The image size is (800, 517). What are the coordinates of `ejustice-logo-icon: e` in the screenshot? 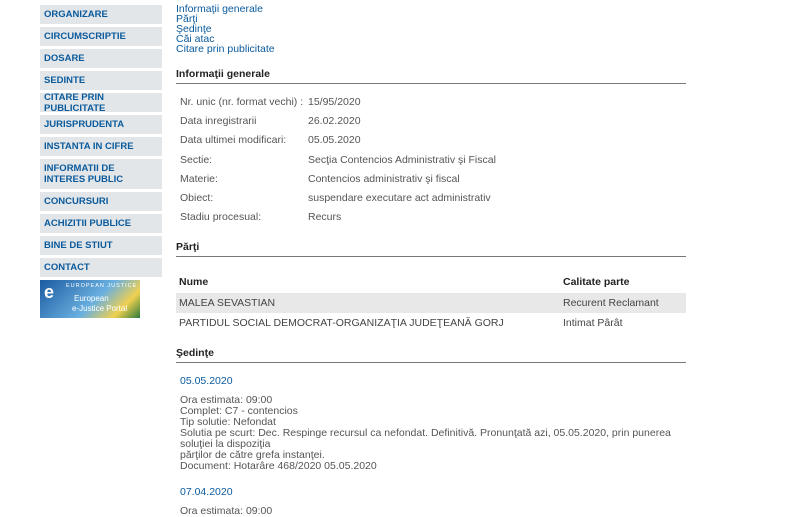 It's located at (49, 292).